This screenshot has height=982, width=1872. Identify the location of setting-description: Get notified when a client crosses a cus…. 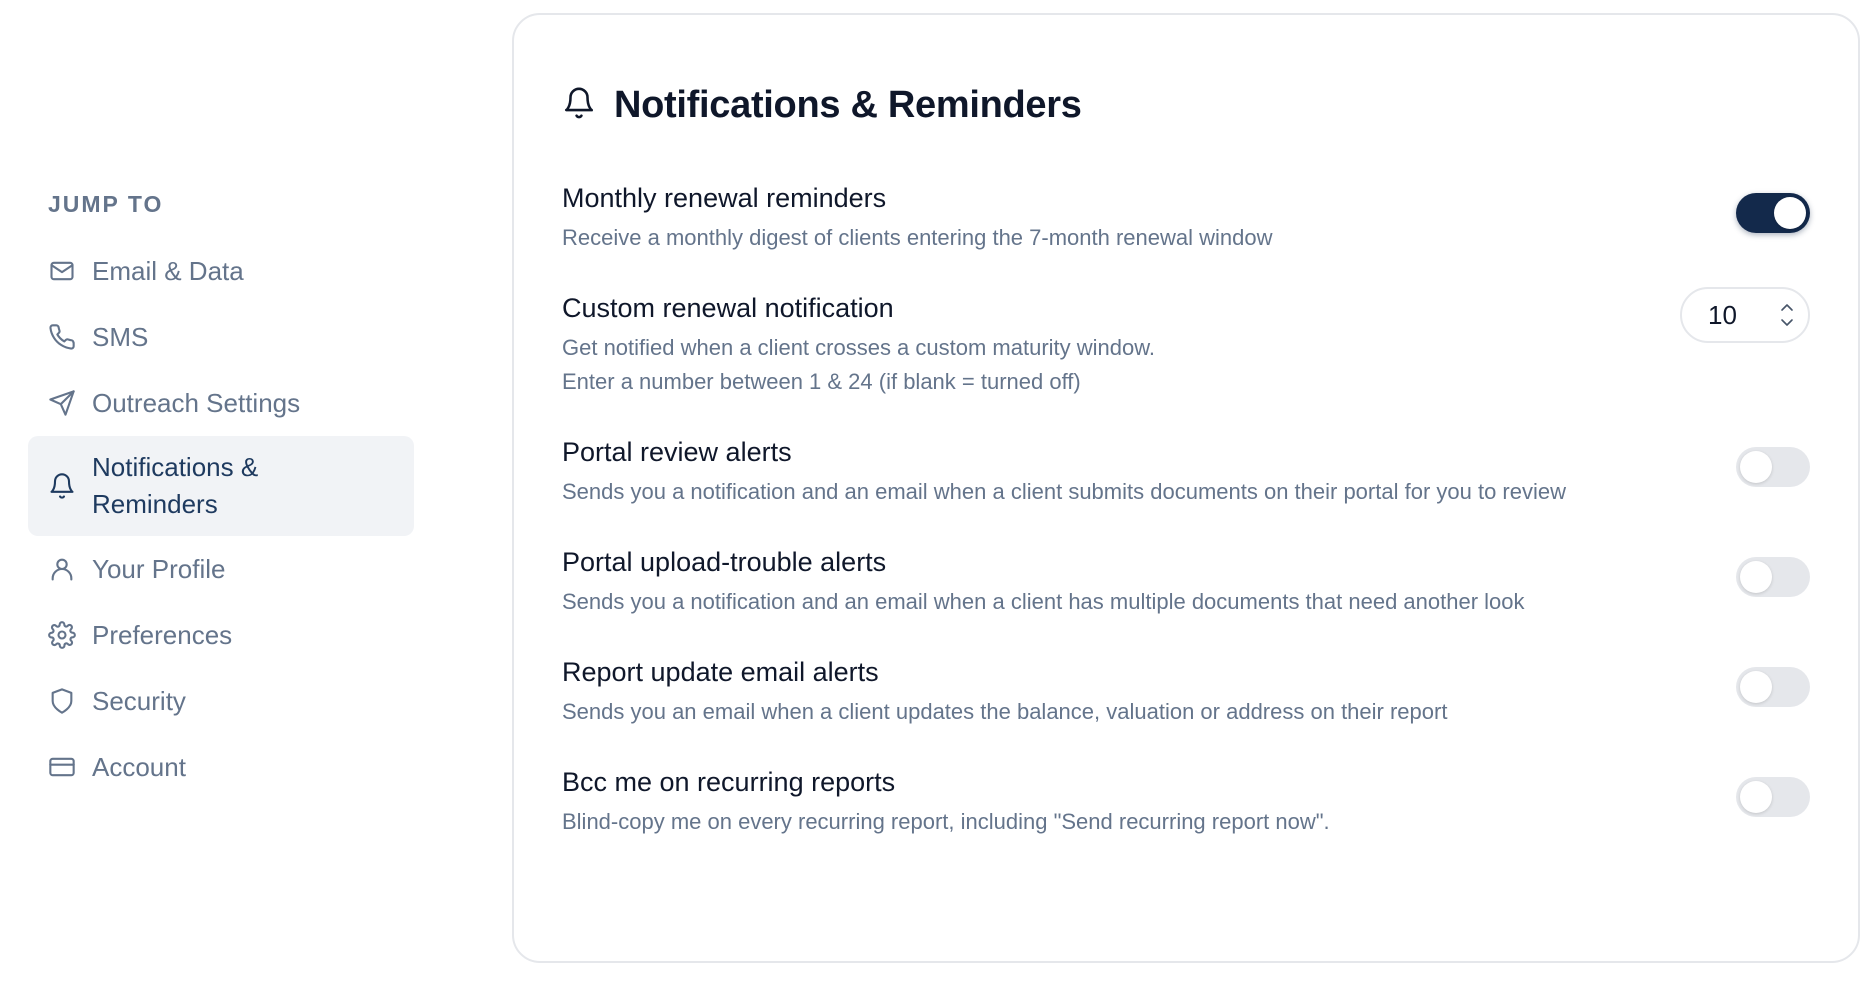
(859, 347).